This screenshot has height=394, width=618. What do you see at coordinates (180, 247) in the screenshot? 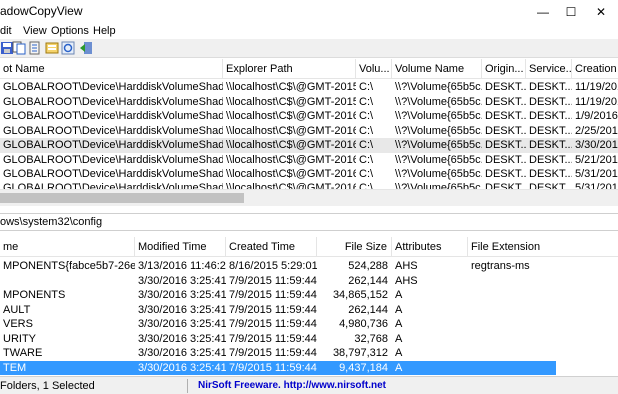
I see `col-modified-time: Modified Time` at bounding box center [180, 247].